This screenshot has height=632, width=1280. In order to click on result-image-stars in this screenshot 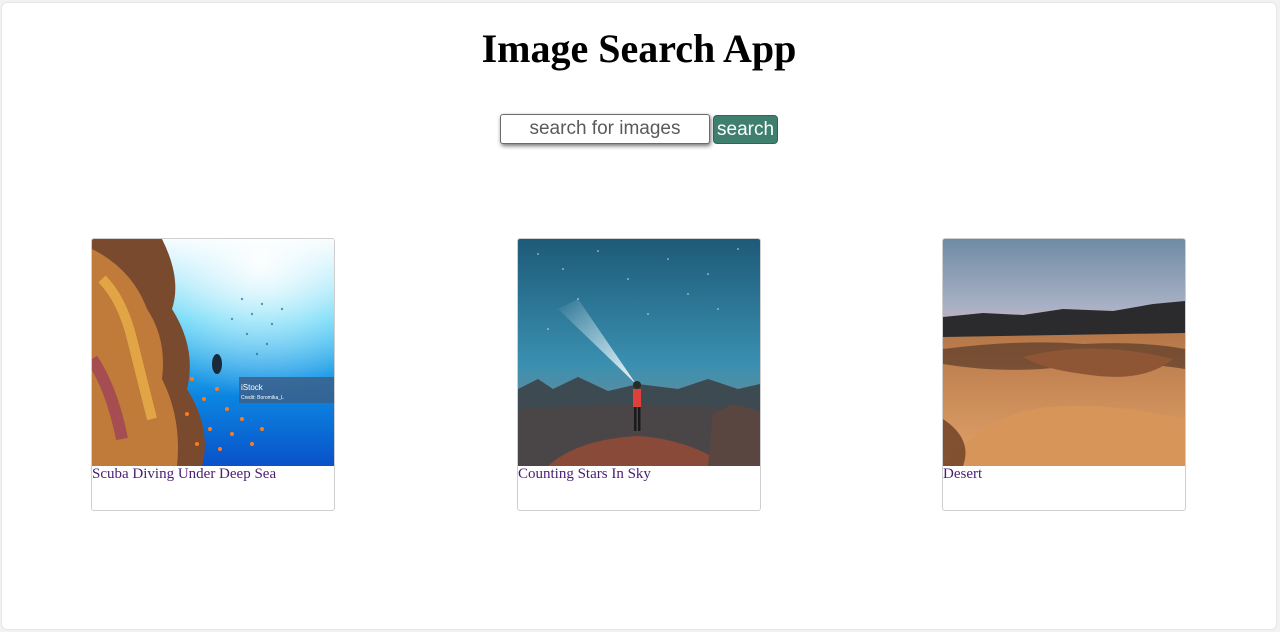, I will do `click(639, 352)`.